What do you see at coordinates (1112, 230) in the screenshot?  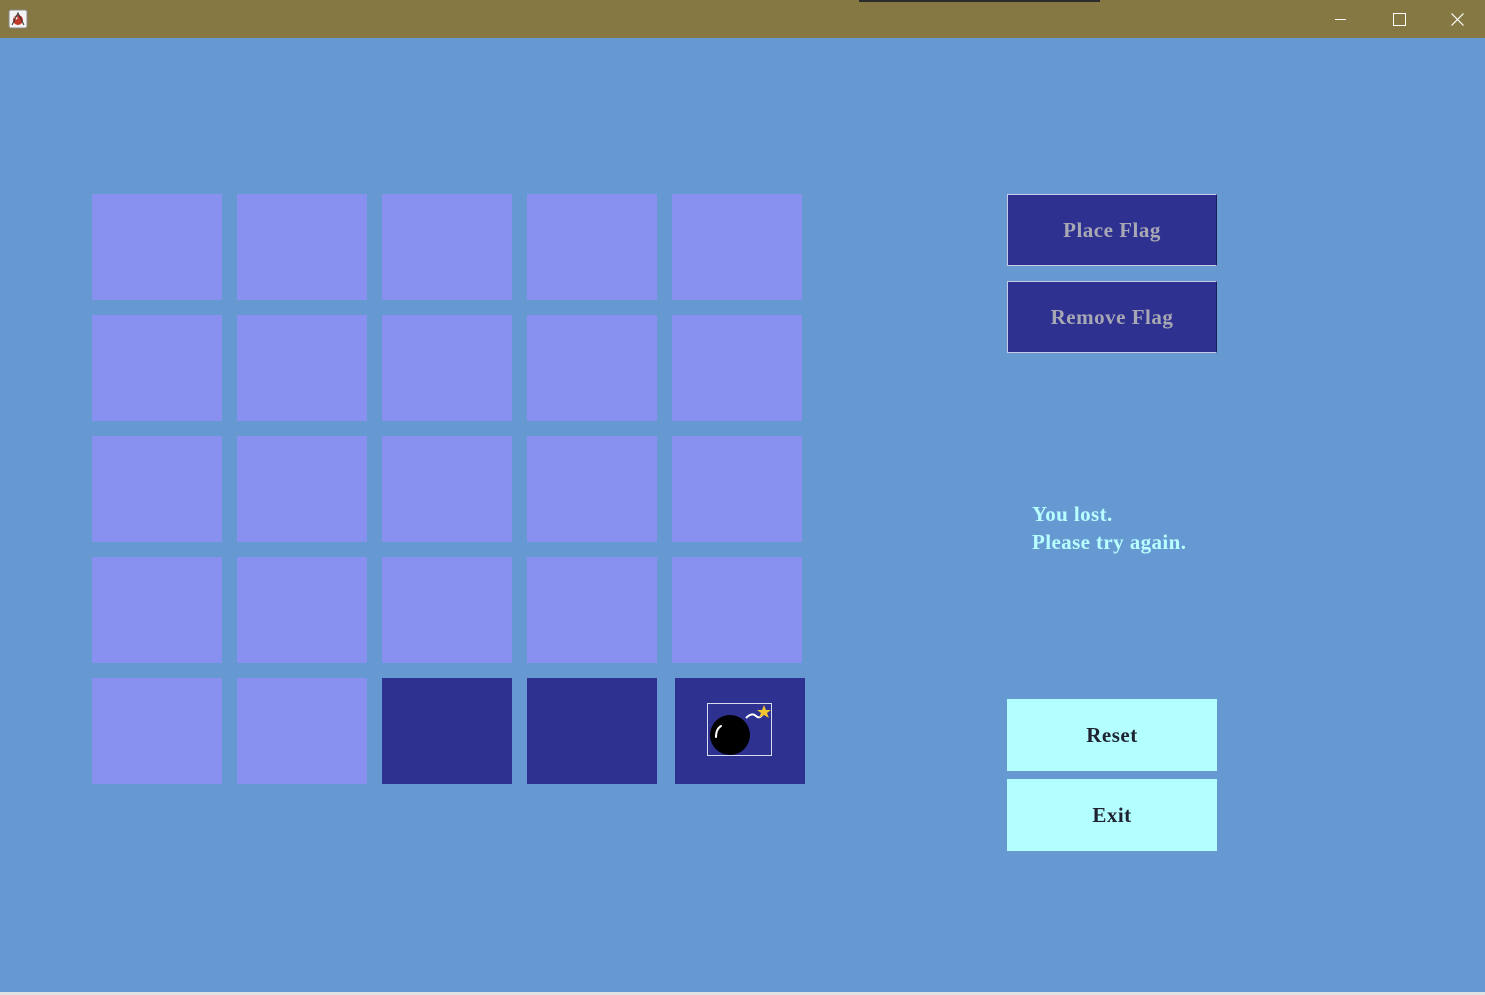 I see `place-flag-button: Place Flag` at bounding box center [1112, 230].